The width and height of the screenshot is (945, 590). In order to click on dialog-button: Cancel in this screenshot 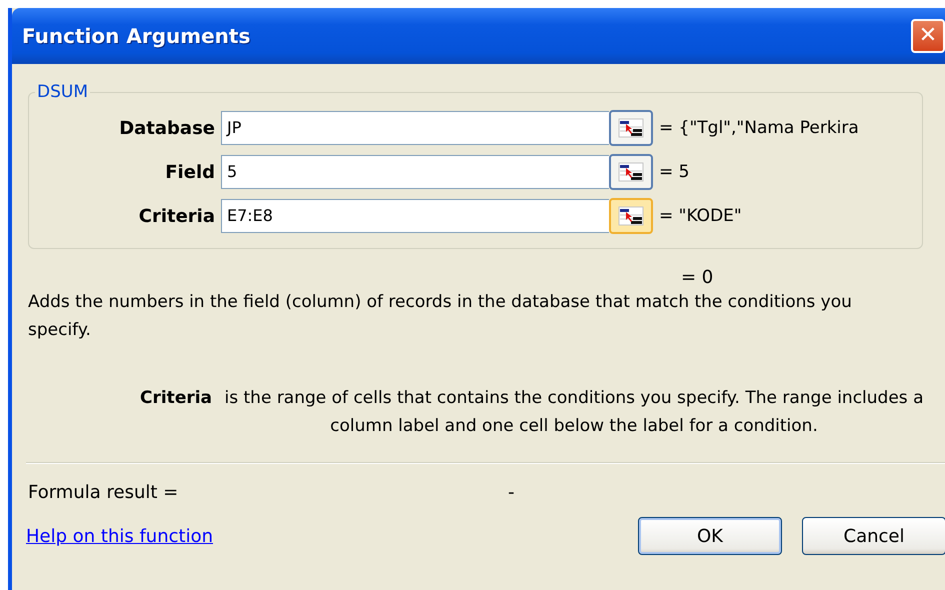, I will do `click(873, 536)`.